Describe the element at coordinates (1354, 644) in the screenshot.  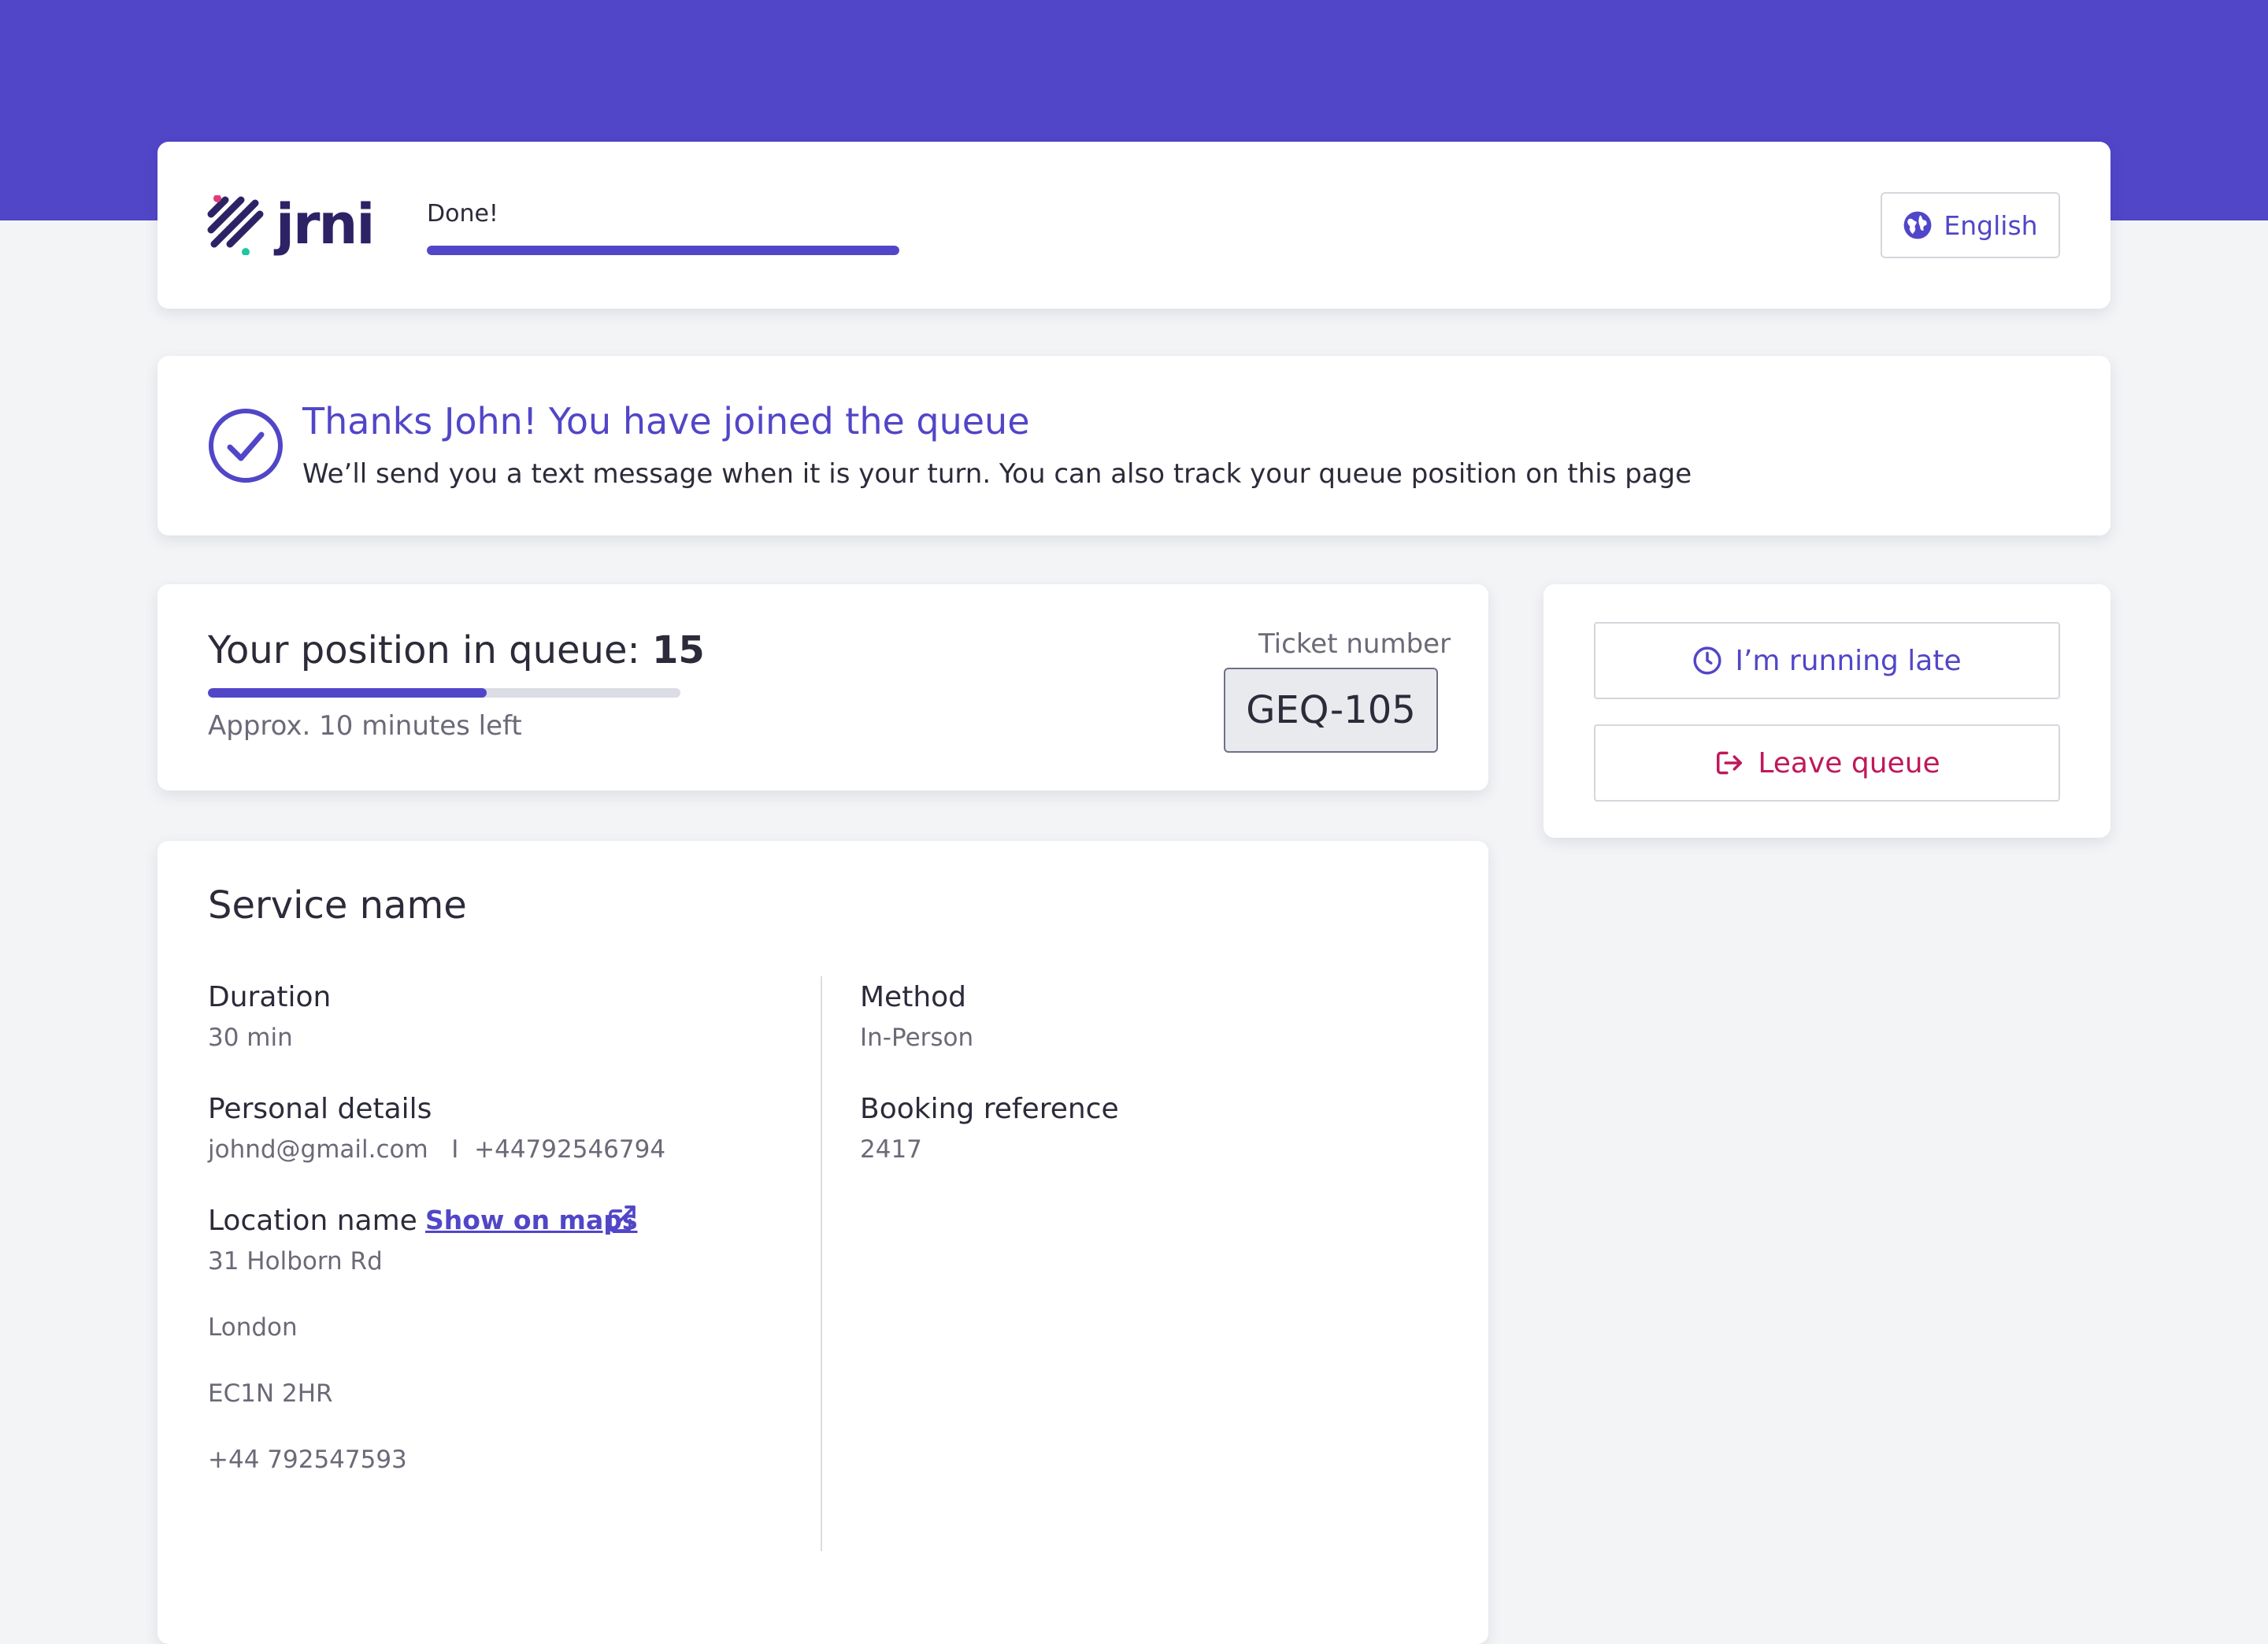
I see `ticket-label: Ticket number` at that location.